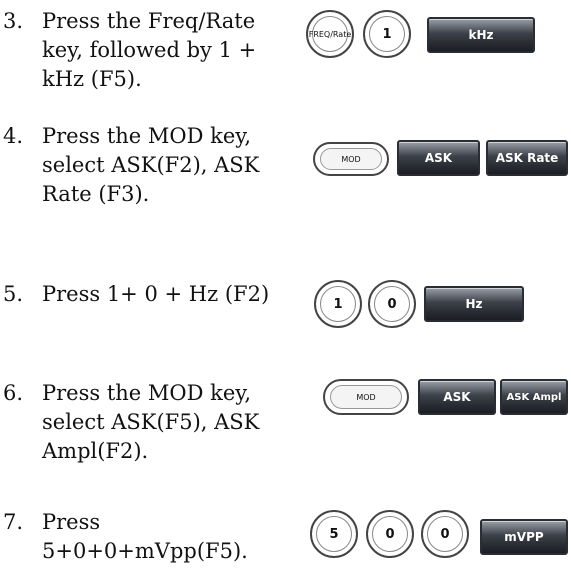  I want to click on step-number: 3., so click(13, 21).